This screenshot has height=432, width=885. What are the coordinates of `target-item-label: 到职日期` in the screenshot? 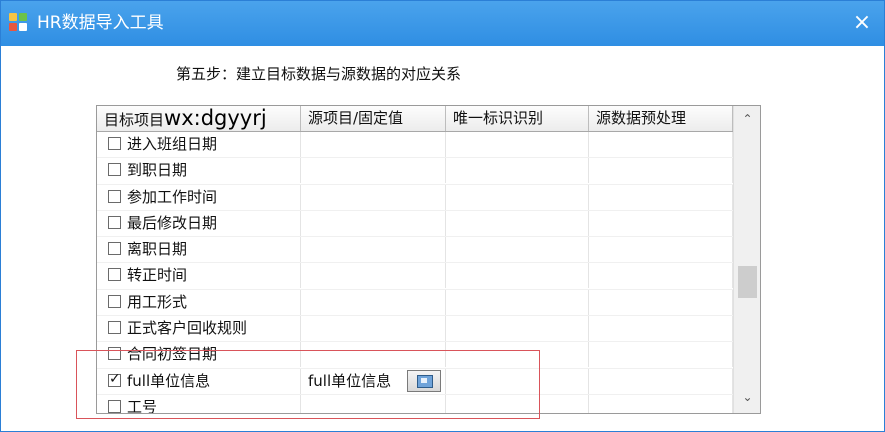 It's located at (157, 170).